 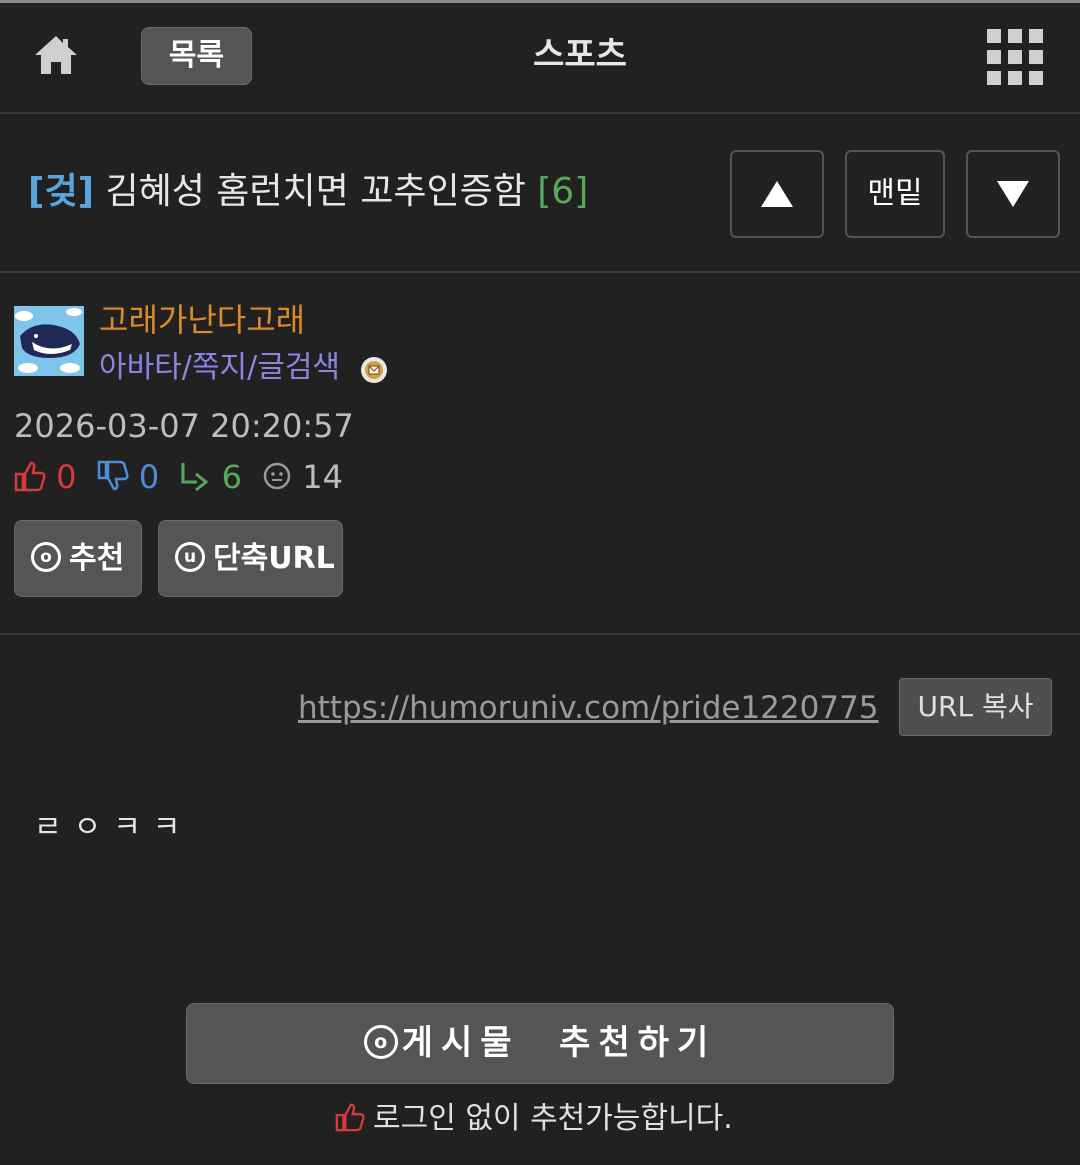 I want to click on thumbs-down-icon, so click(x=113, y=475).